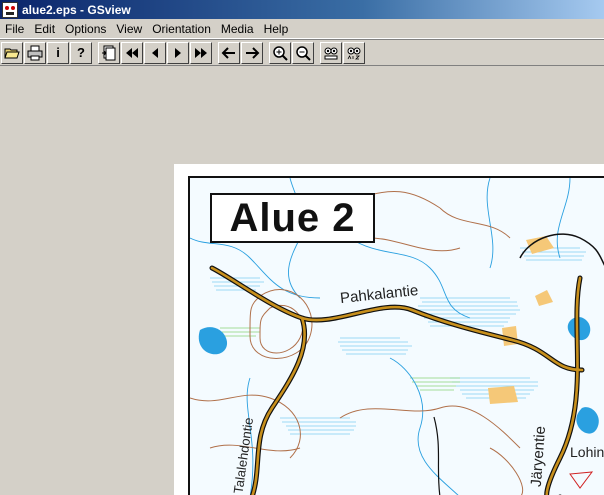 The height and width of the screenshot is (495, 604). I want to click on back-button, so click(229, 52).